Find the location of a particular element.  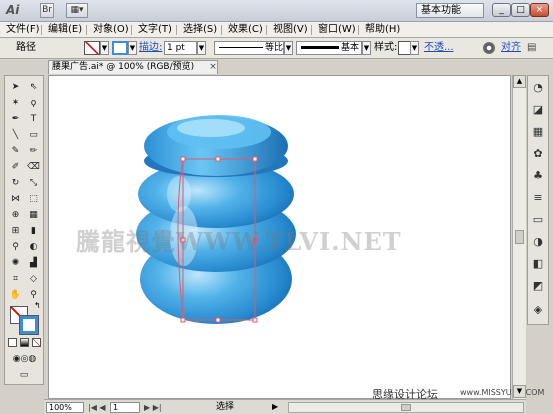

none-mode-icon is located at coordinates (36, 342).